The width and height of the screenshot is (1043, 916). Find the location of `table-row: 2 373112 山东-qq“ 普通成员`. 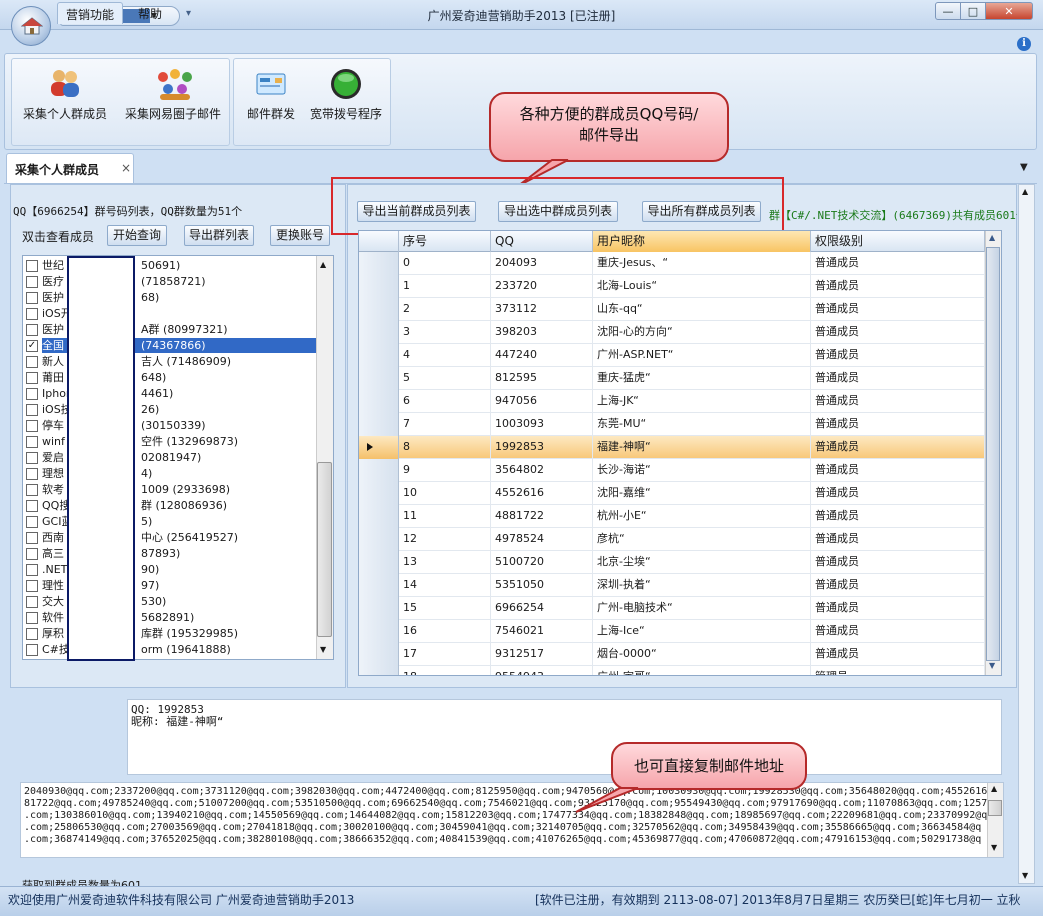

table-row: 2 373112 山东-qq“ 普通成员 is located at coordinates (672, 309).